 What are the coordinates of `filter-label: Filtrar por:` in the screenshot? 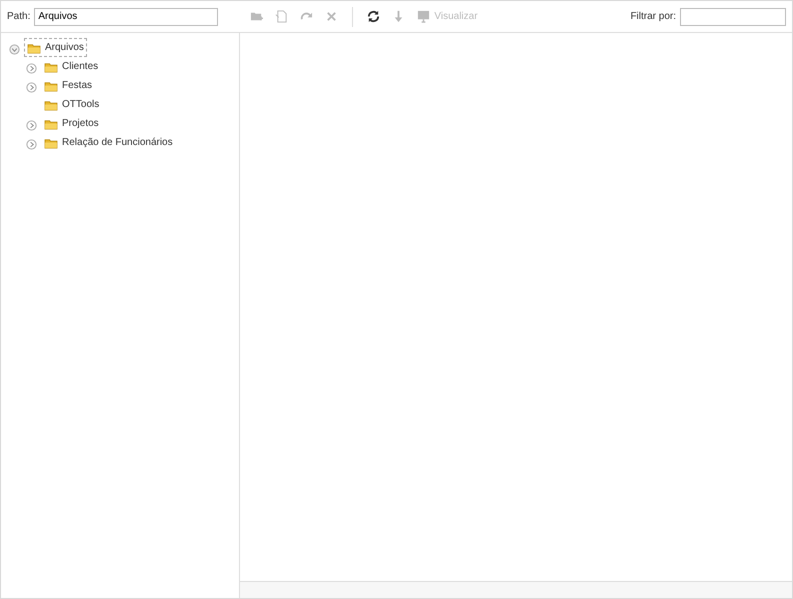 It's located at (653, 17).